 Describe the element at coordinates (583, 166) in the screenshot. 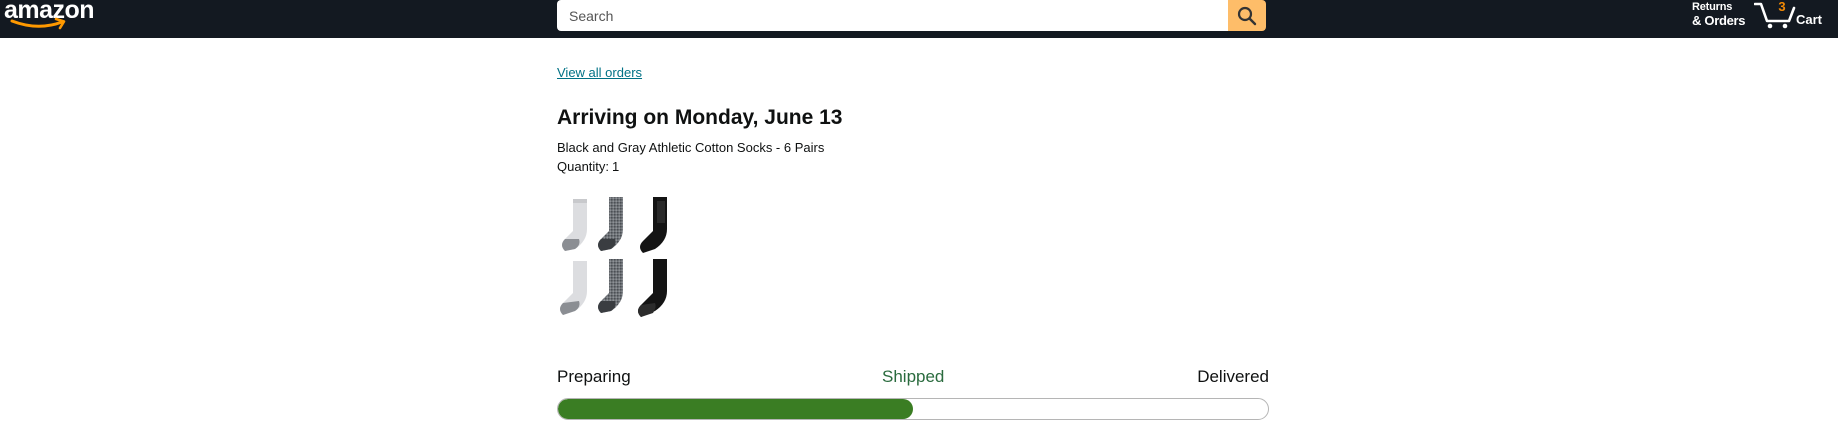

I see `quantity-label: Quantity:` at that location.